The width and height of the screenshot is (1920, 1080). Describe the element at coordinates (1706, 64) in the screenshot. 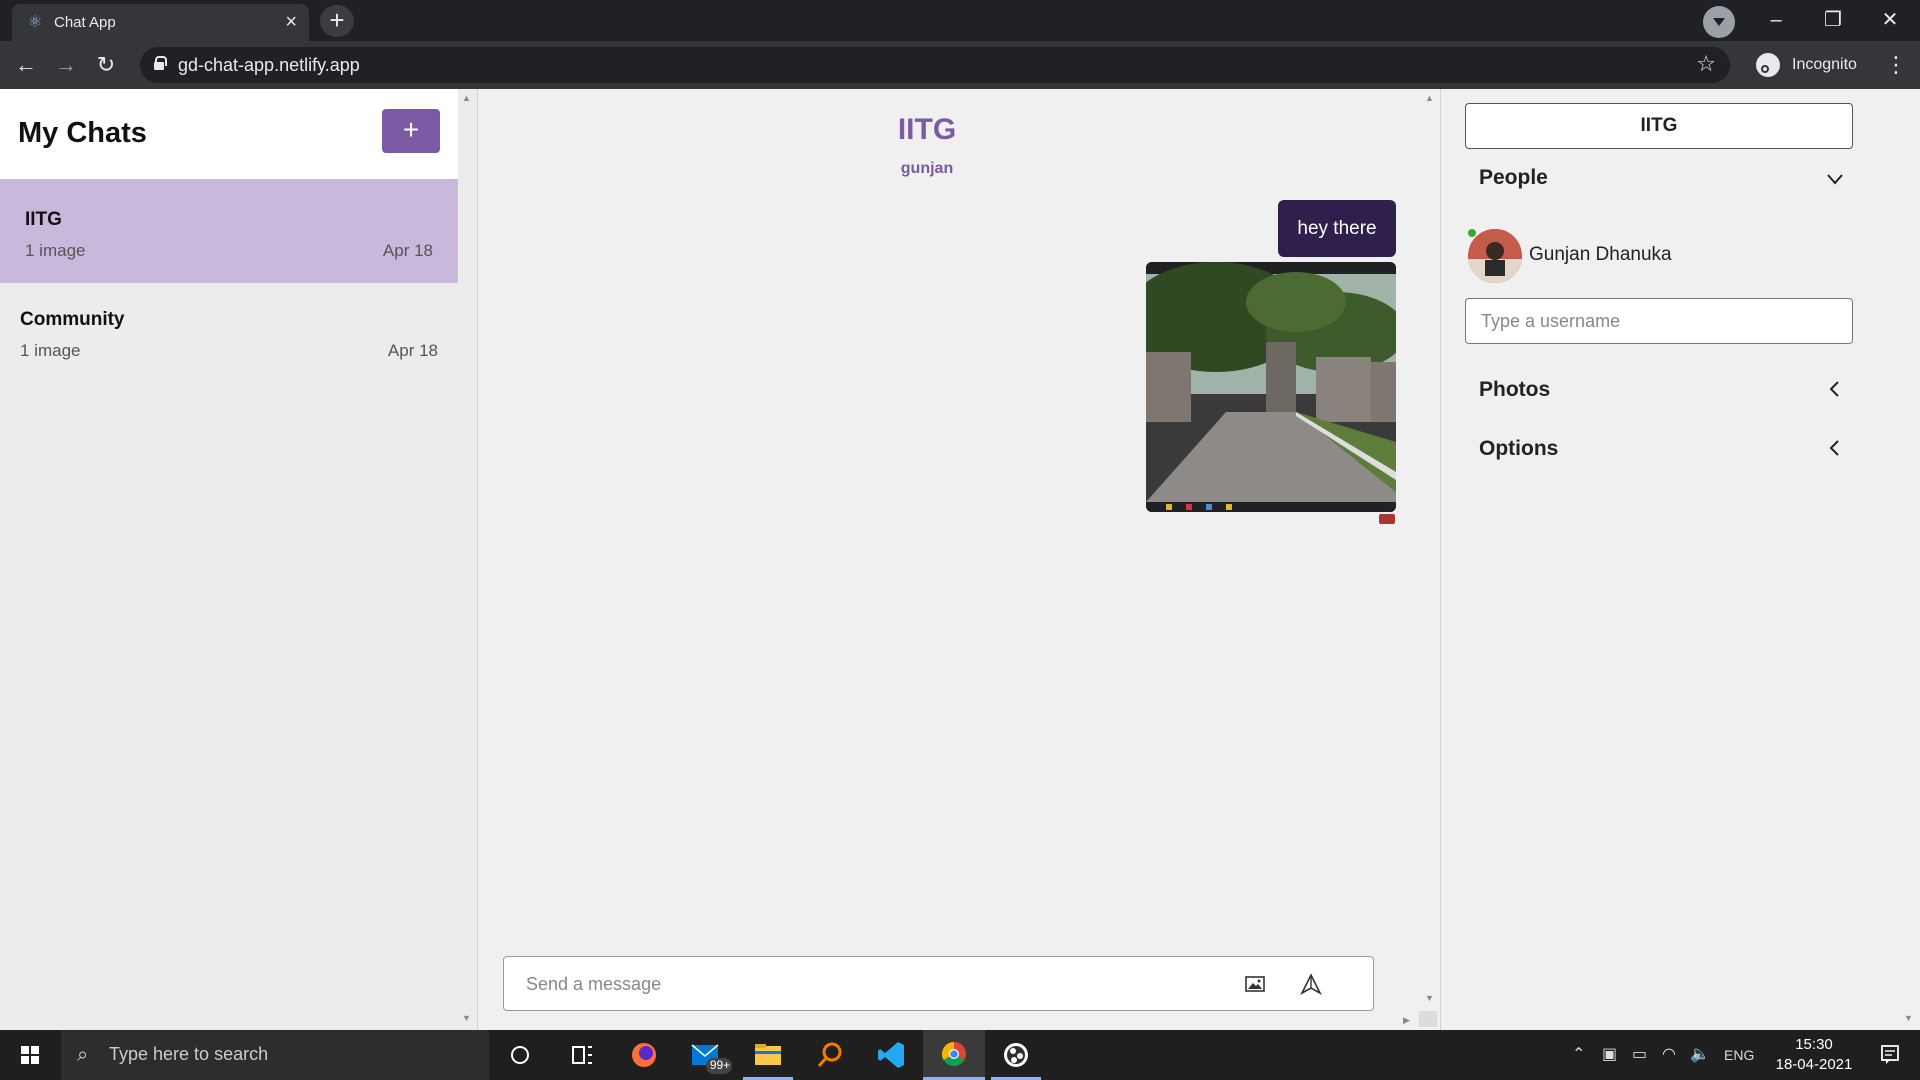

I see `bookmark-star-icon: ☆` at that location.